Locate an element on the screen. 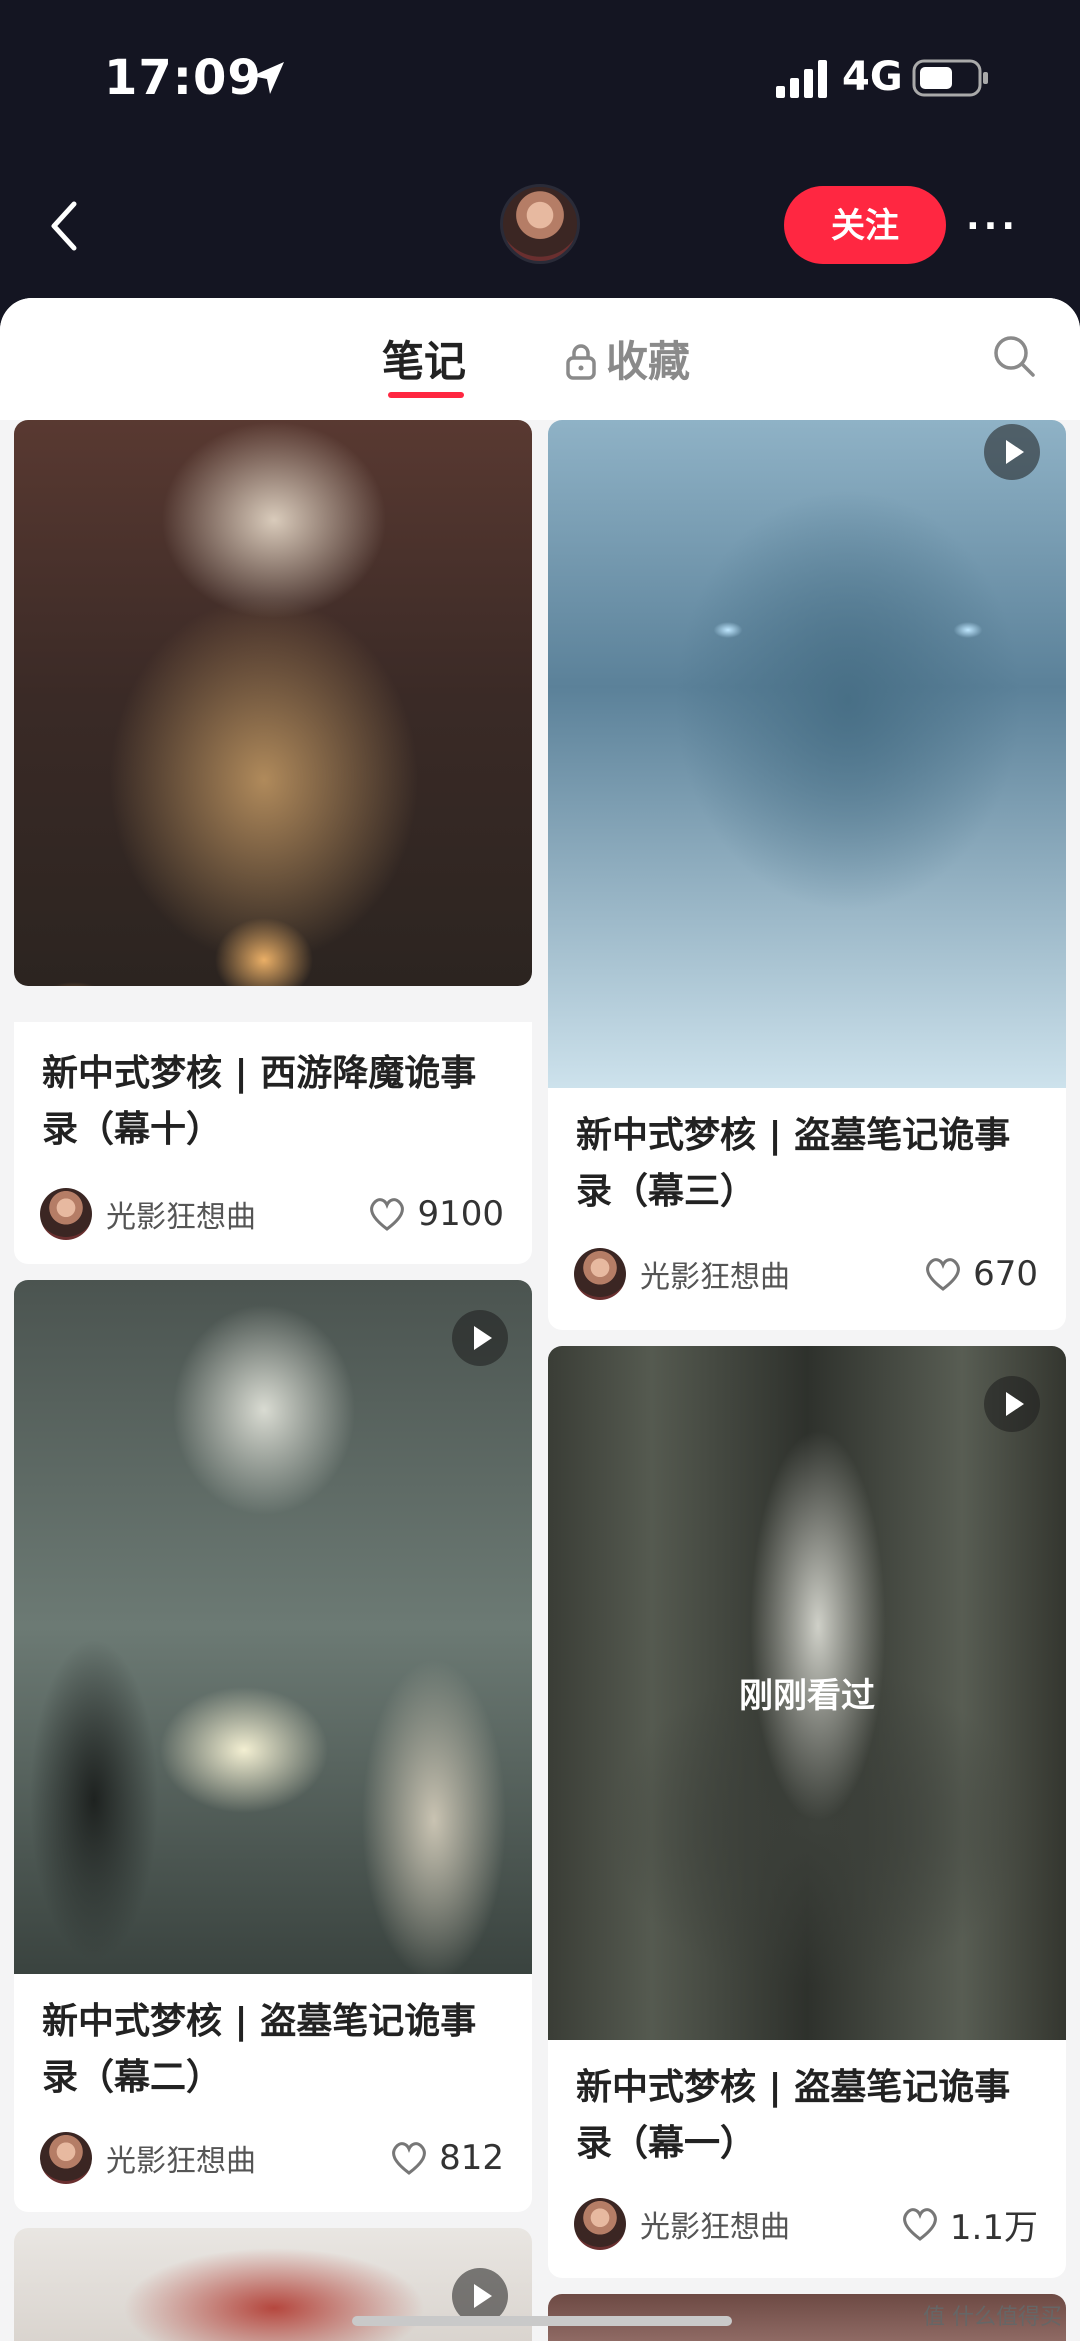  location-arrow-icon is located at coordinates (268, 78).